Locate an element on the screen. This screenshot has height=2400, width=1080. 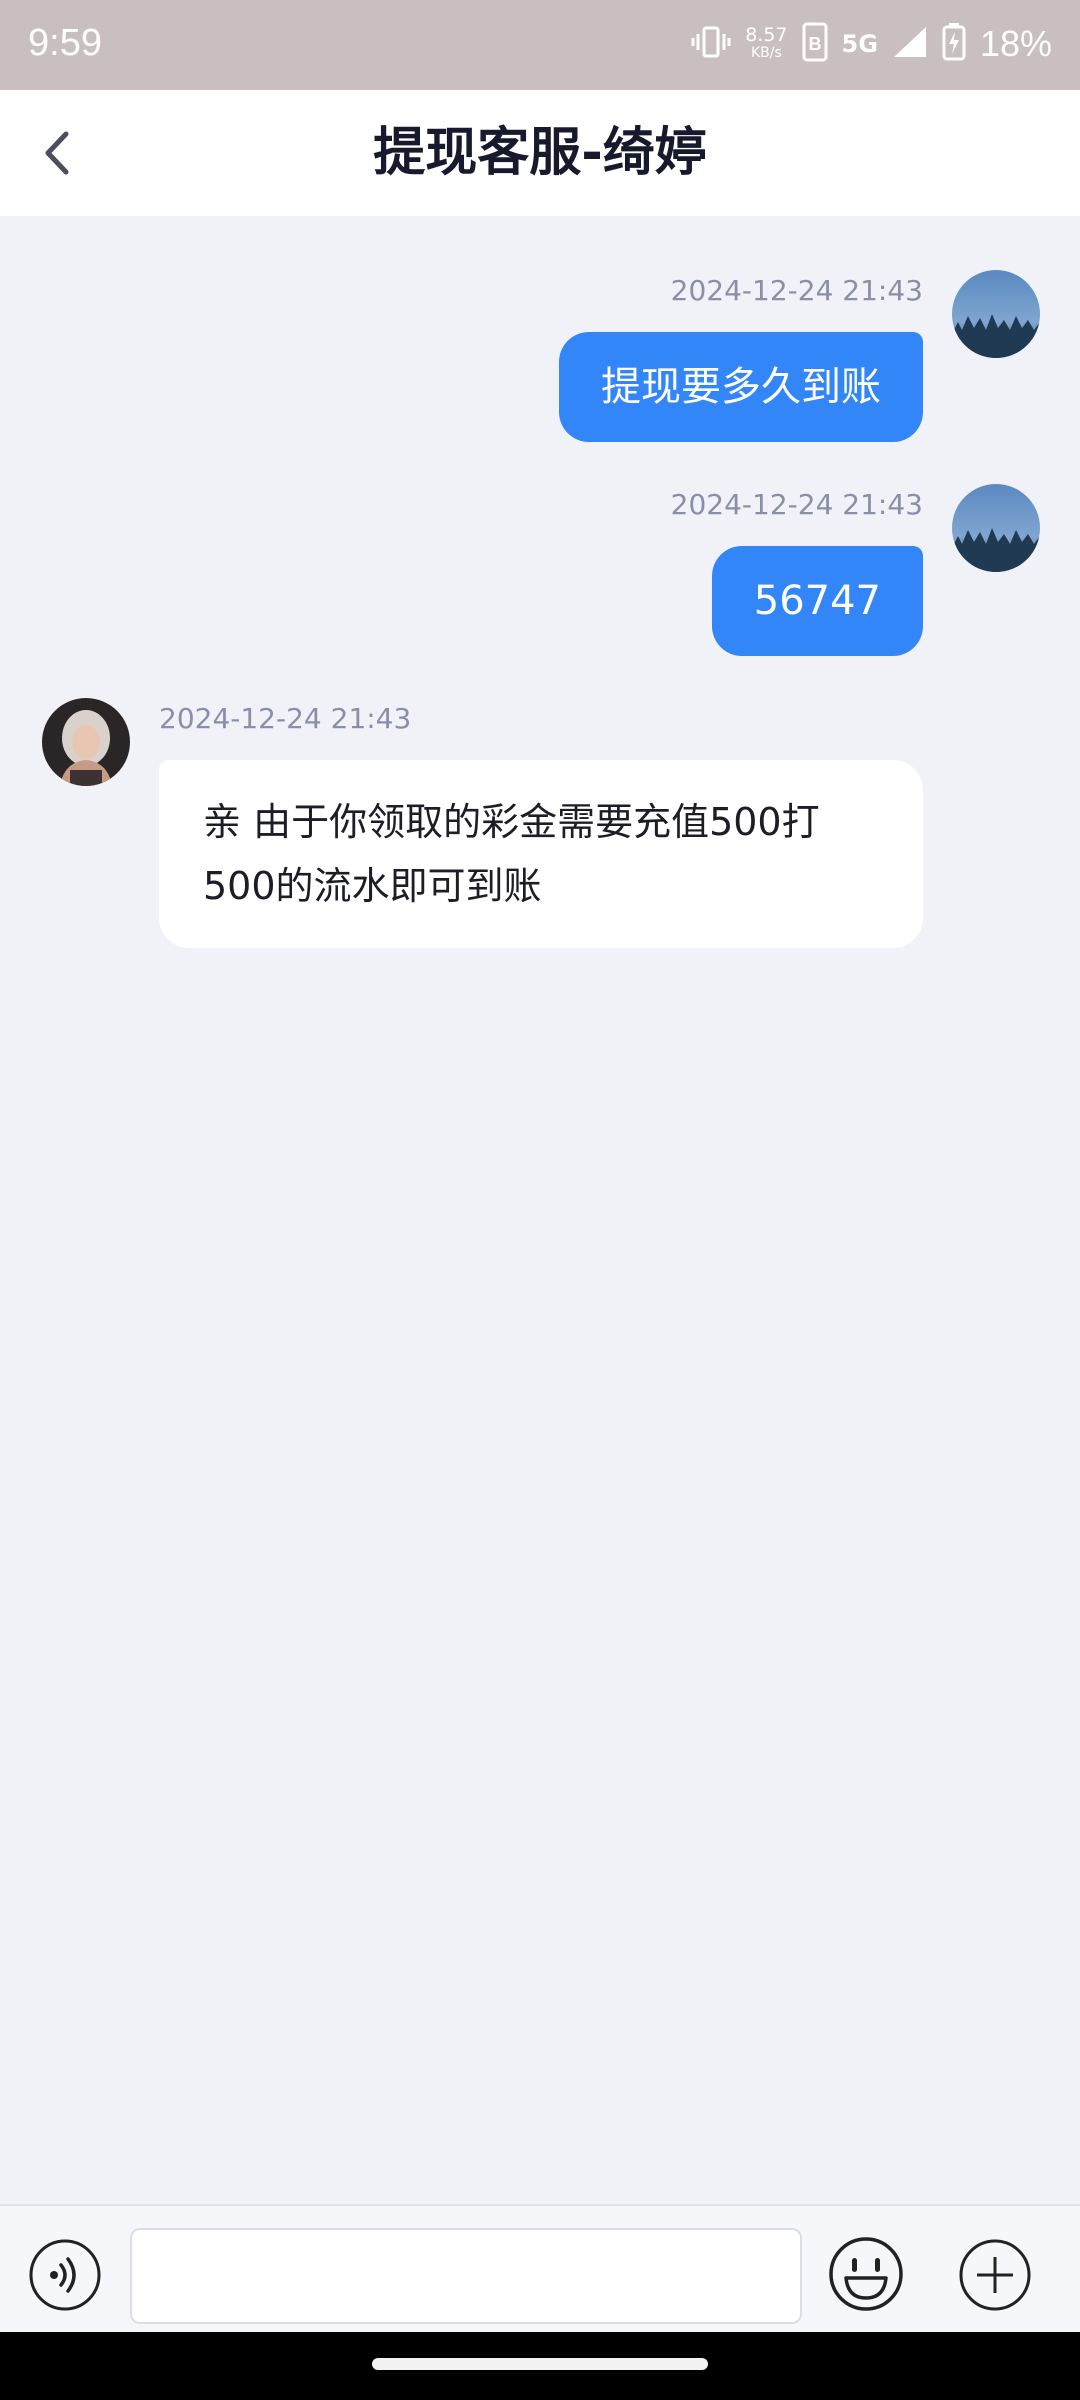
back-button is located at coordinates (58, 153).